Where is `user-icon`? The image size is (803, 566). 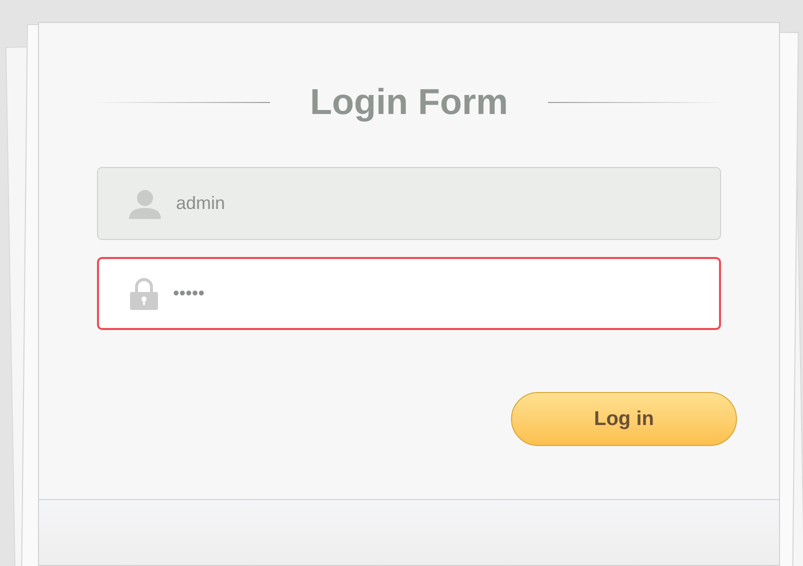
user-icon is located at coordinates (145, 203).